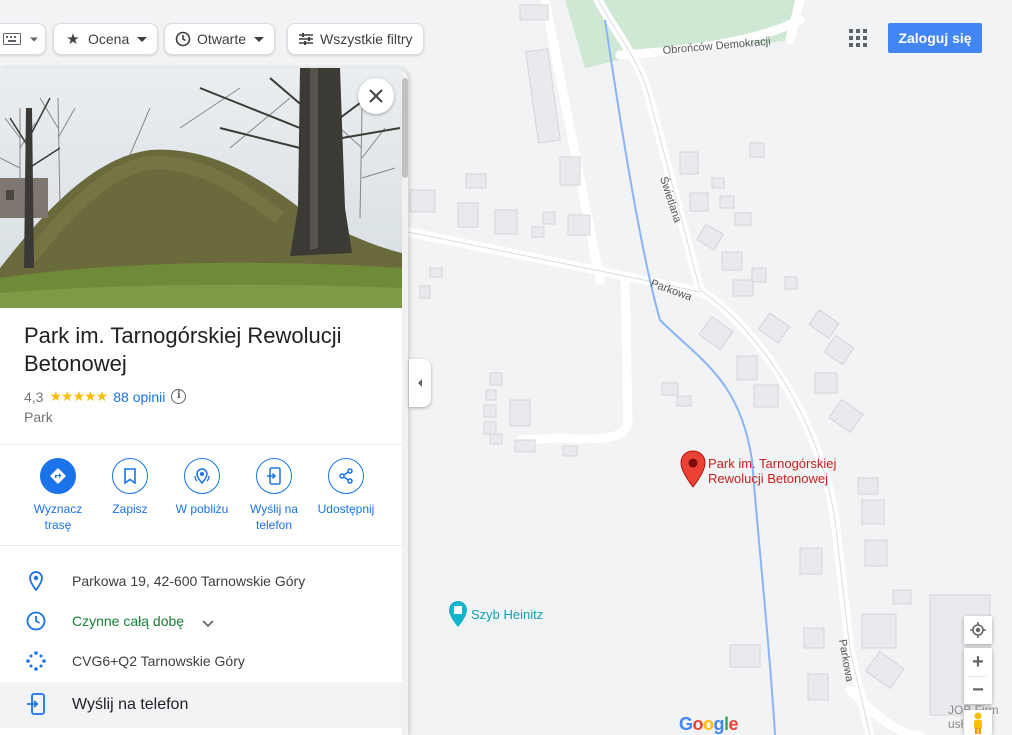  Describe the element at coordinates (58, 495) in the screenshot. I see `directions-button: Wyznacz trasę` at that location.